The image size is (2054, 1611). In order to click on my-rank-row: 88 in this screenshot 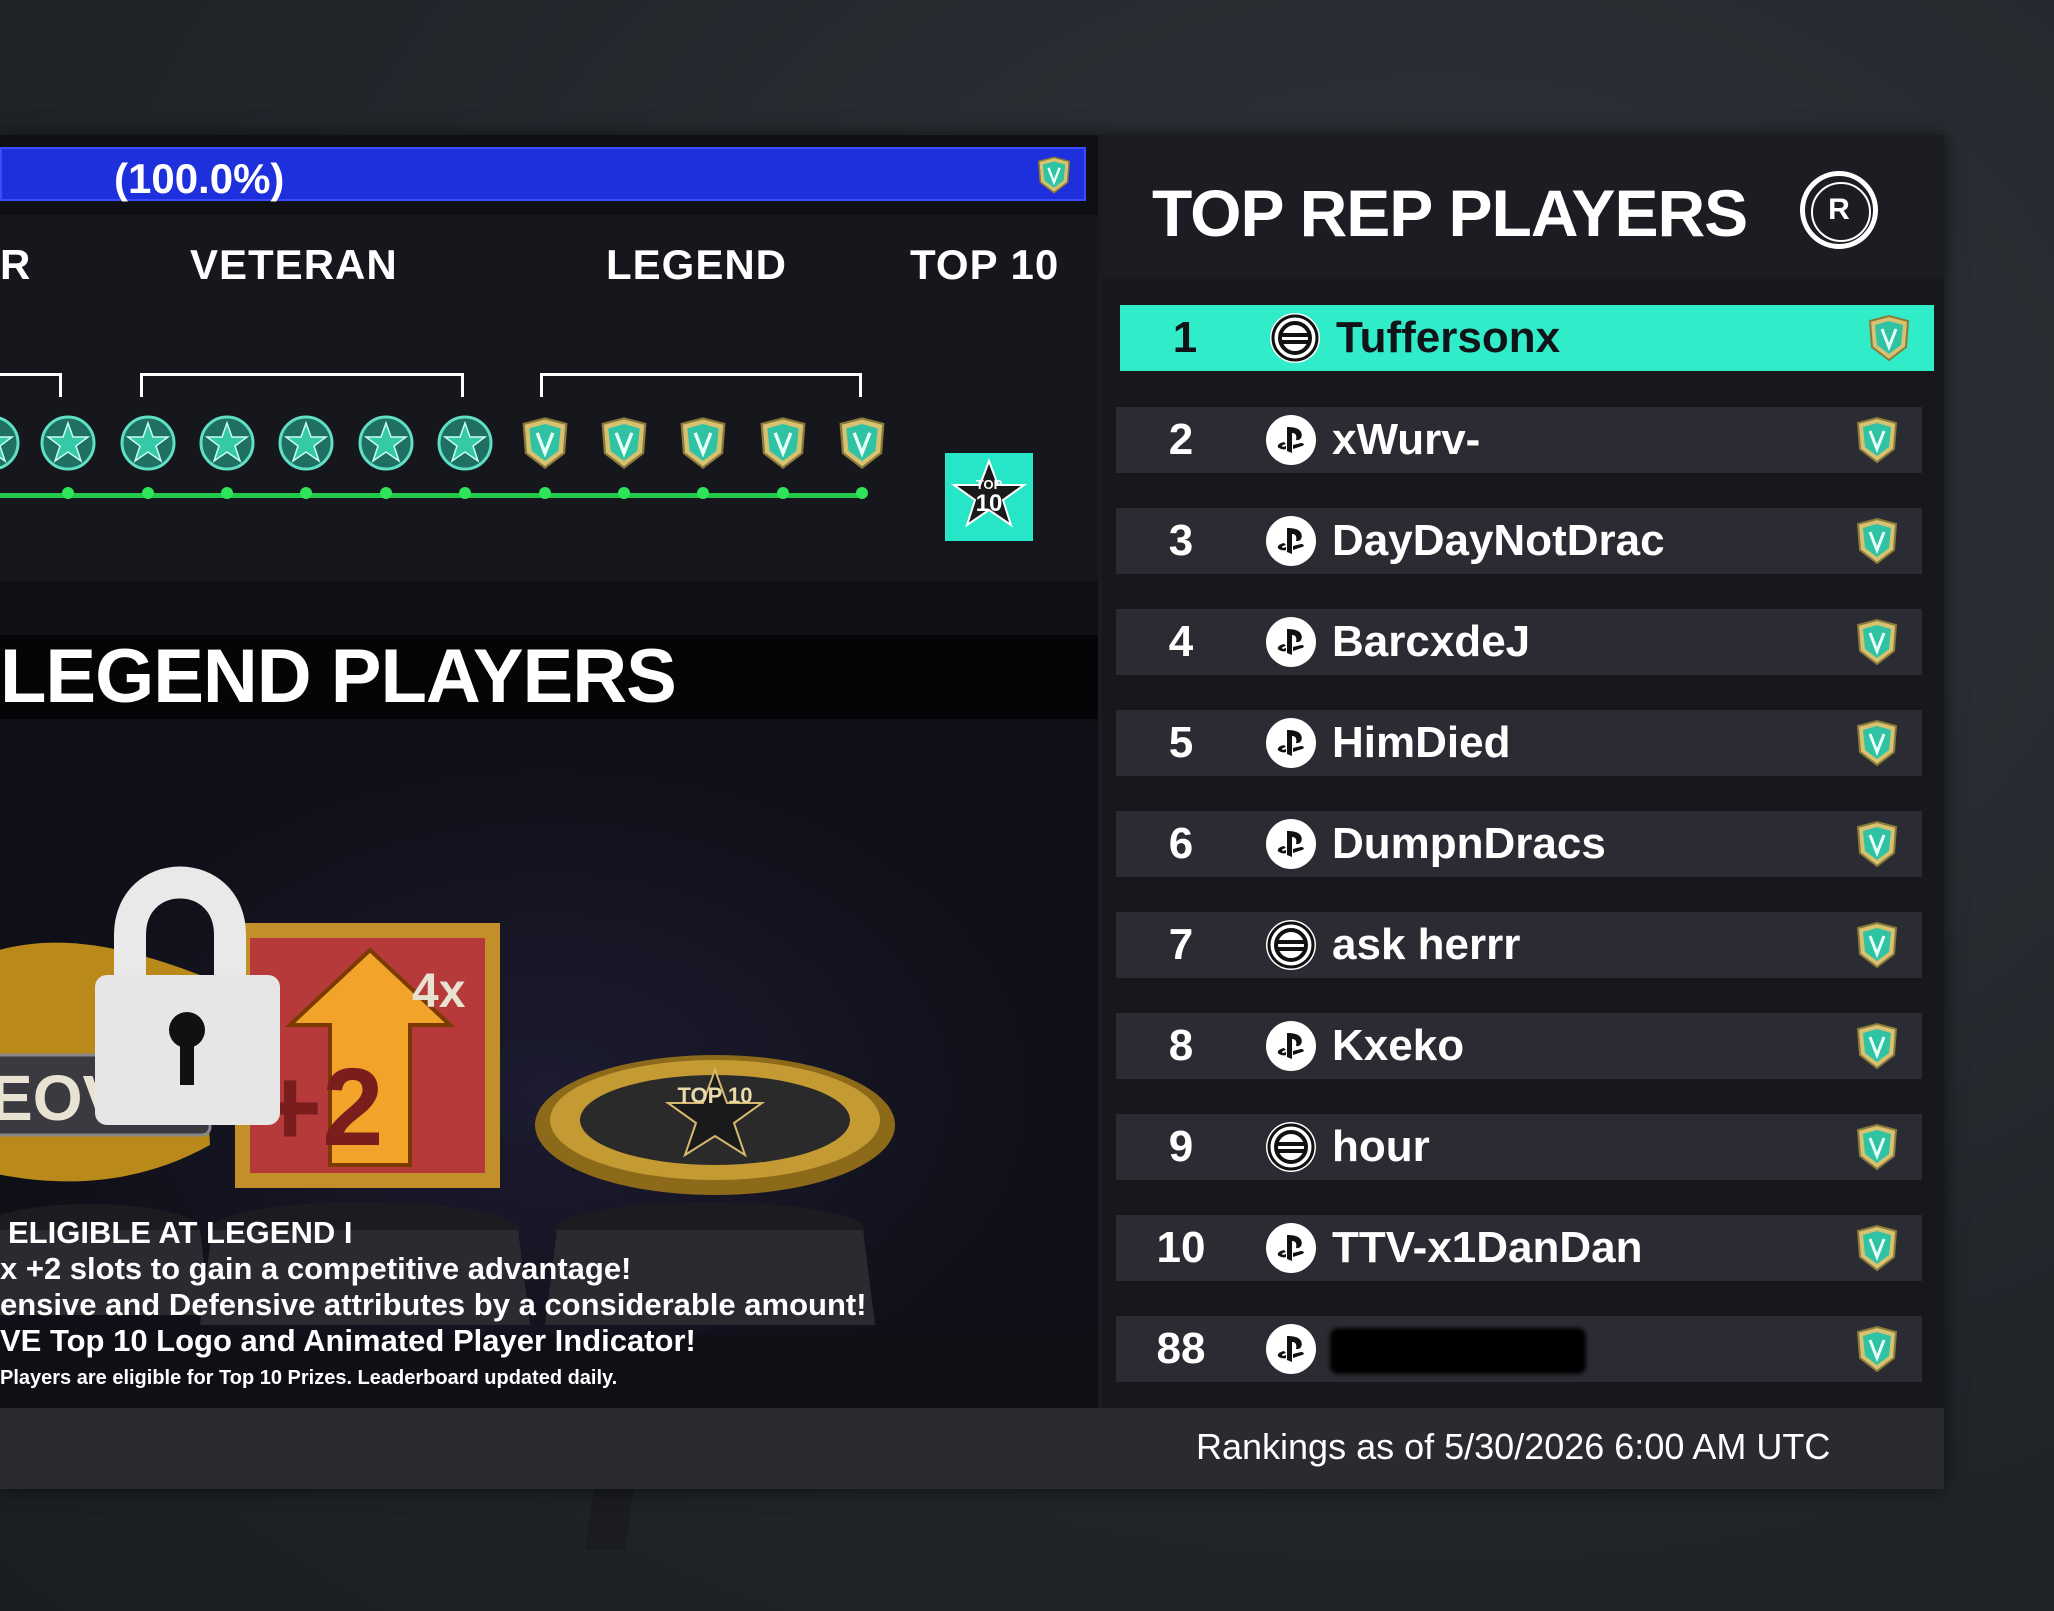, I will do `click(1519, 1349)`.